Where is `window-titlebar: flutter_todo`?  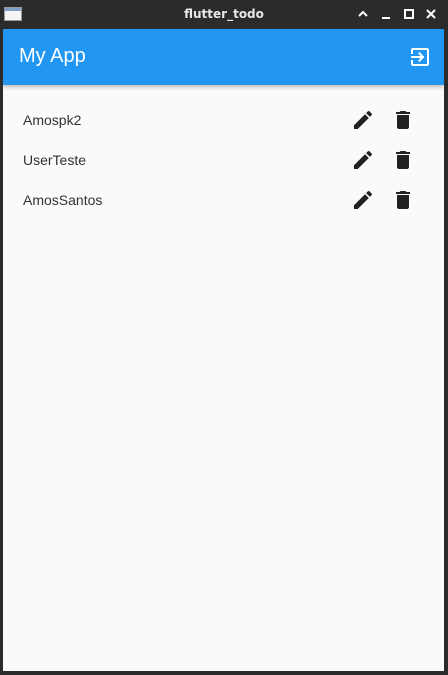
window-titlebar: flutter_todo is located at coordinates (224, 14).